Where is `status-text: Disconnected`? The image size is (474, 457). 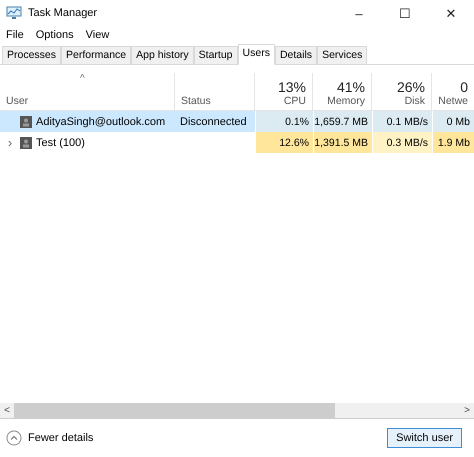
status-text: Disconnected is located at coordinates (213, 122).